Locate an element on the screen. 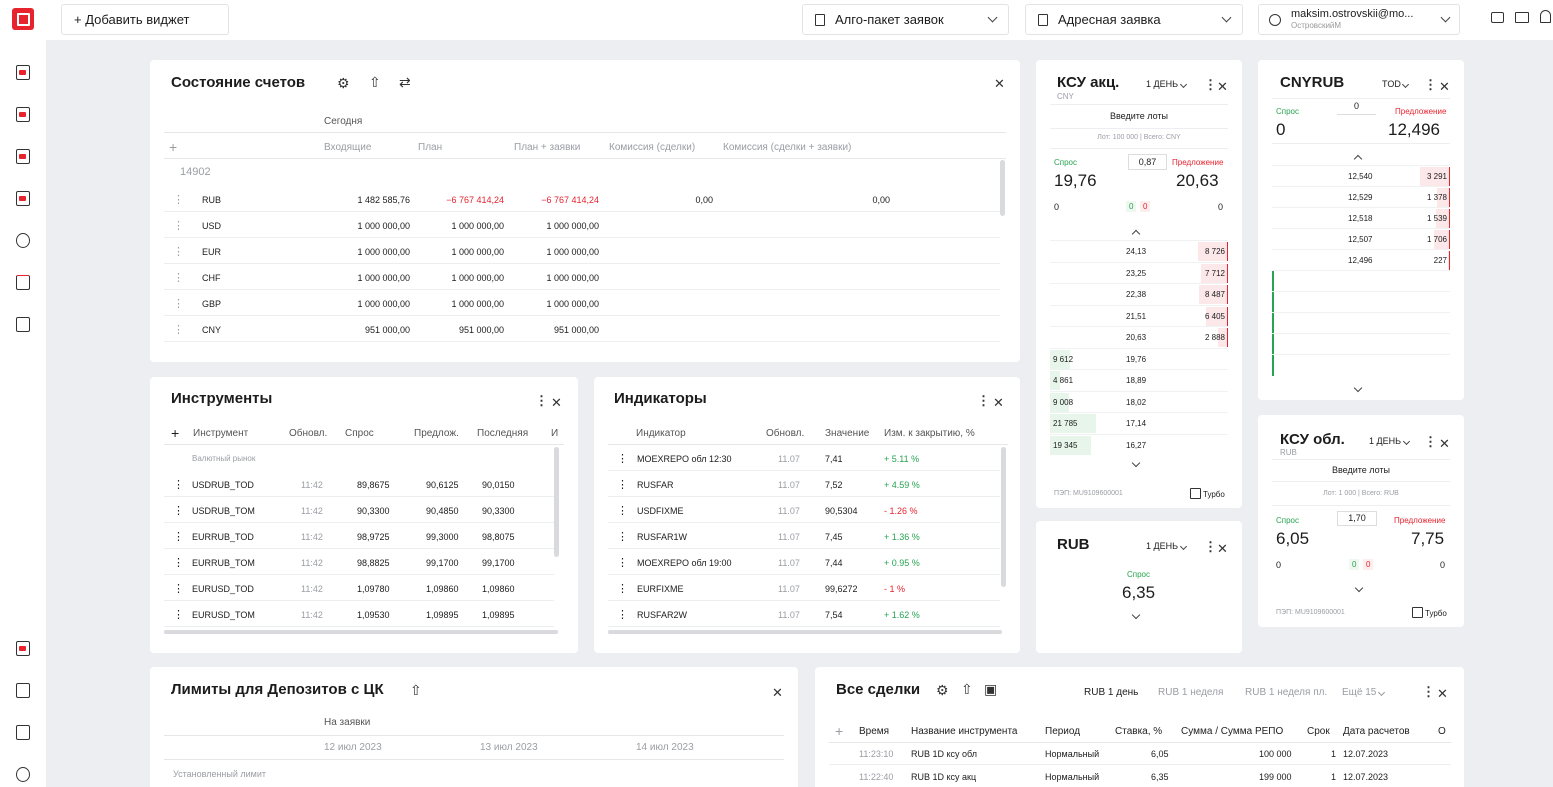 This screenshot has height=787, width=1553. orderbook-ask-row: 12,529 1 378 is located at coordinates (1361, 196).